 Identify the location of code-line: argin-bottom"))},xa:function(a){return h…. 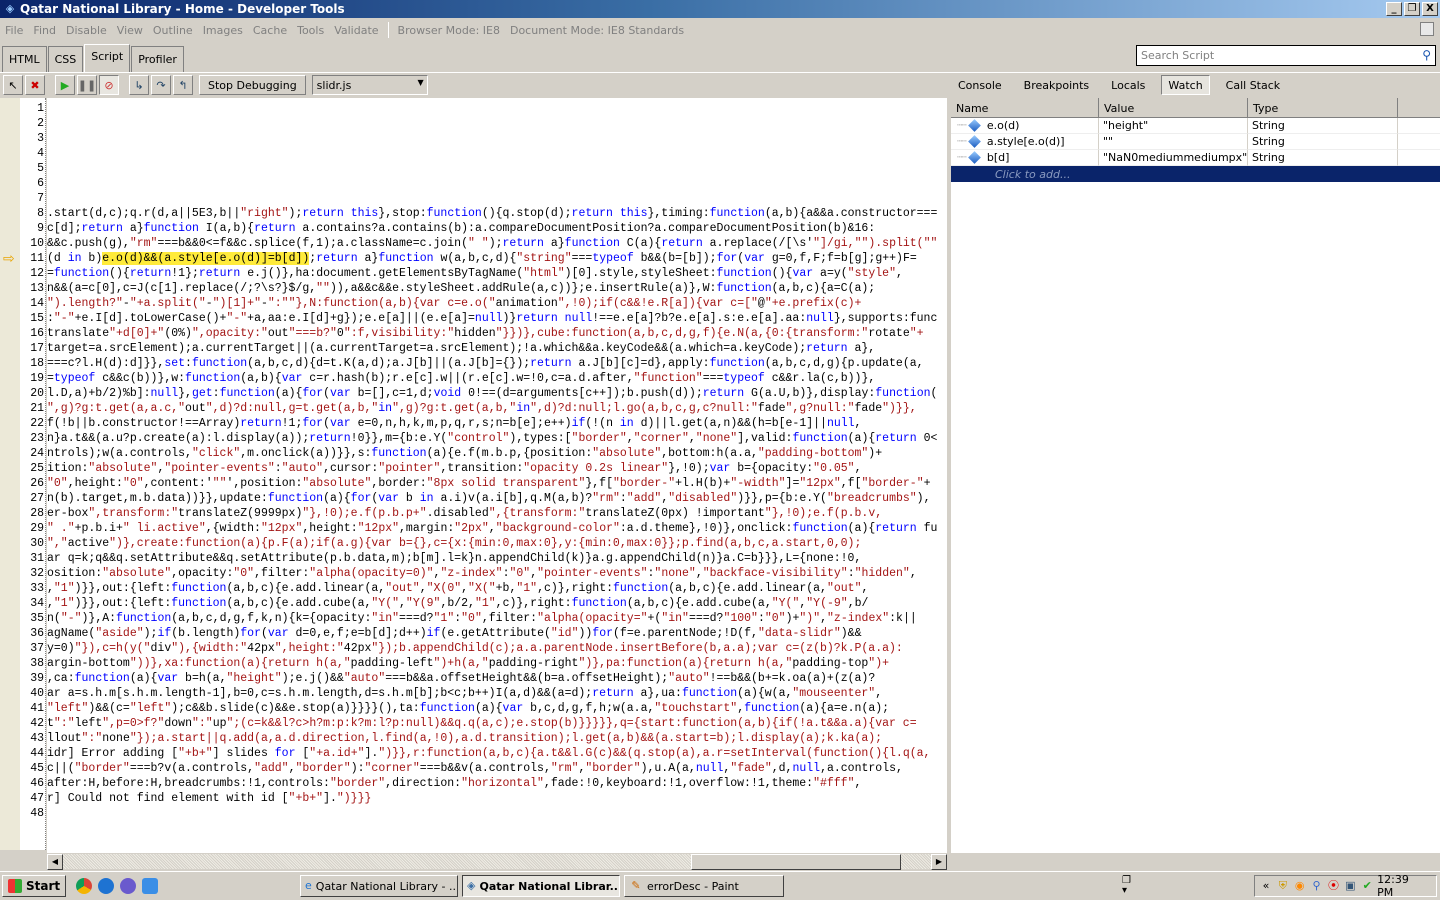
(468, 663).